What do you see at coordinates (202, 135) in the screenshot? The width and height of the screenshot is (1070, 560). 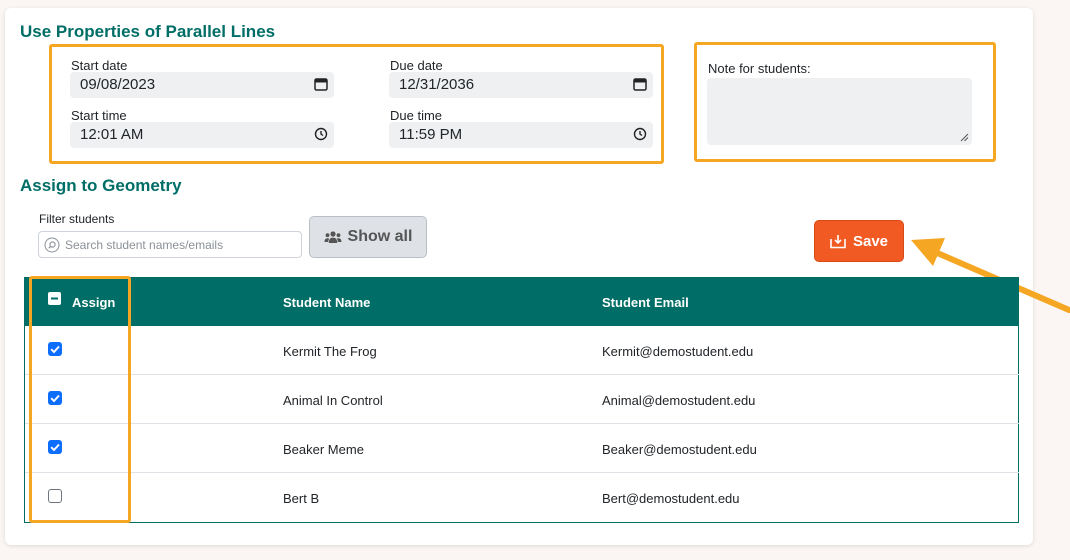 I see `start-time-input: 12:01 AM` at bounding box center [202, 135].